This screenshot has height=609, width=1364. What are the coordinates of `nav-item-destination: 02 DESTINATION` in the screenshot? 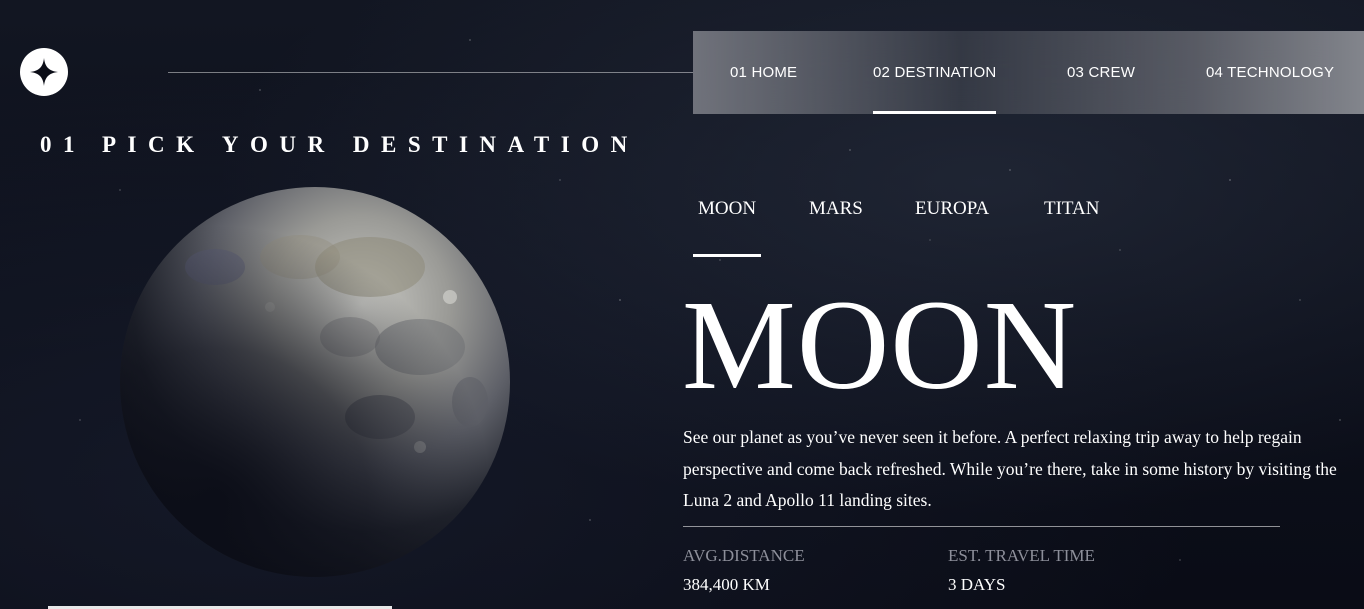 It's located at (935, 72).